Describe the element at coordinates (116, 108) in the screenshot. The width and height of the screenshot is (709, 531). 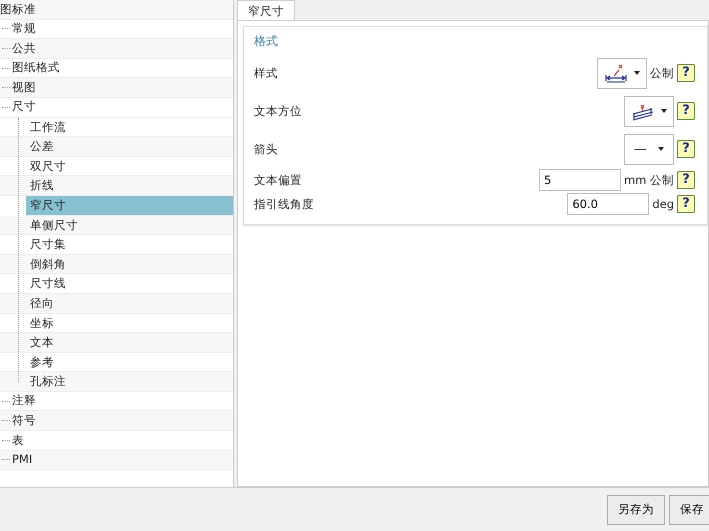
I see `tree-item: 尺寸` at that location.